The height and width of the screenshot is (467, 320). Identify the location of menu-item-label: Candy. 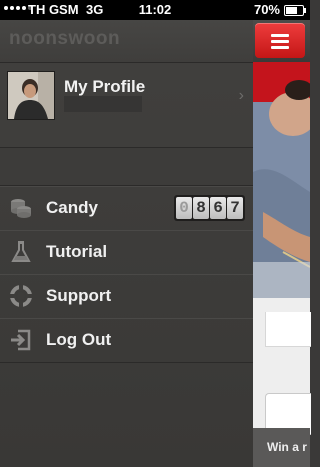
(72, 207).